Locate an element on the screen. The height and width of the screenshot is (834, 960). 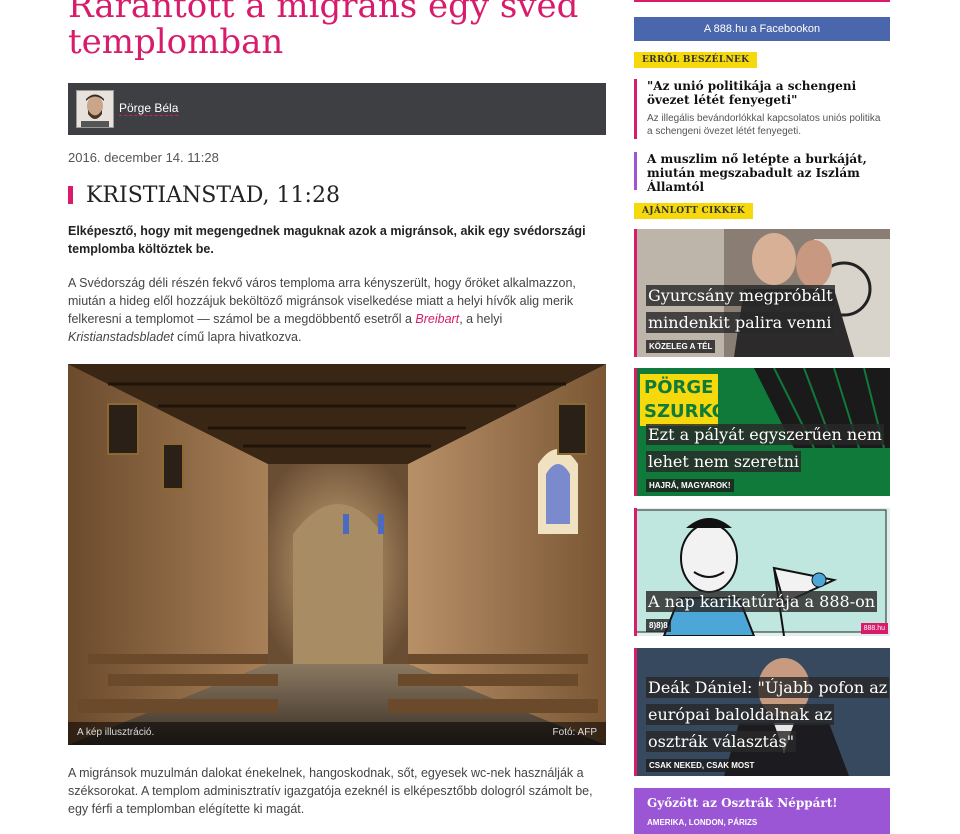
photo-credit: Fotó: AFP is located at coordinates (574, 732).